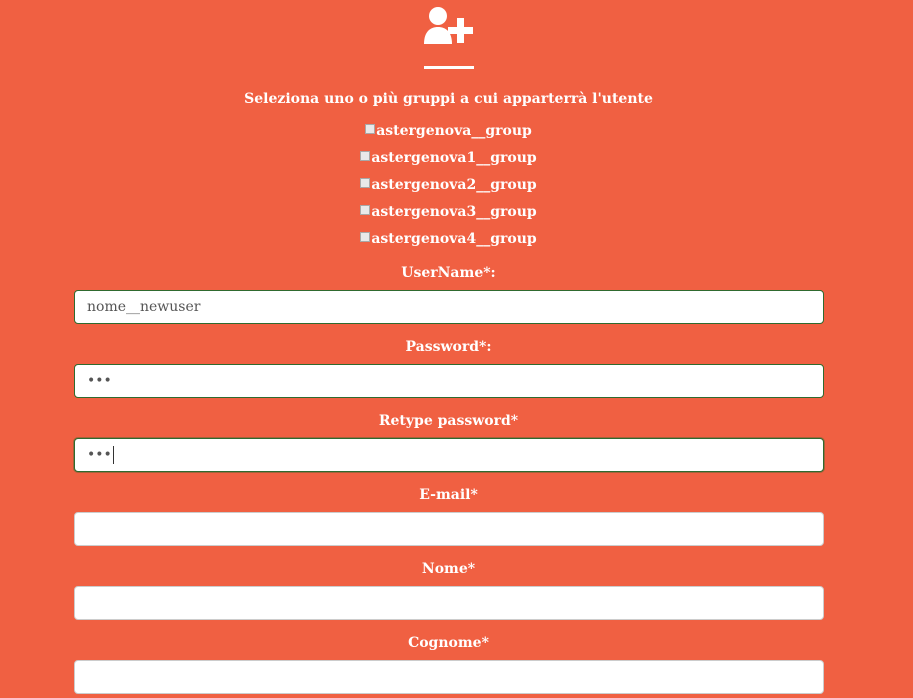 This screenshot has height=698, width=913. I want to click on email-input, so click(449, 529).